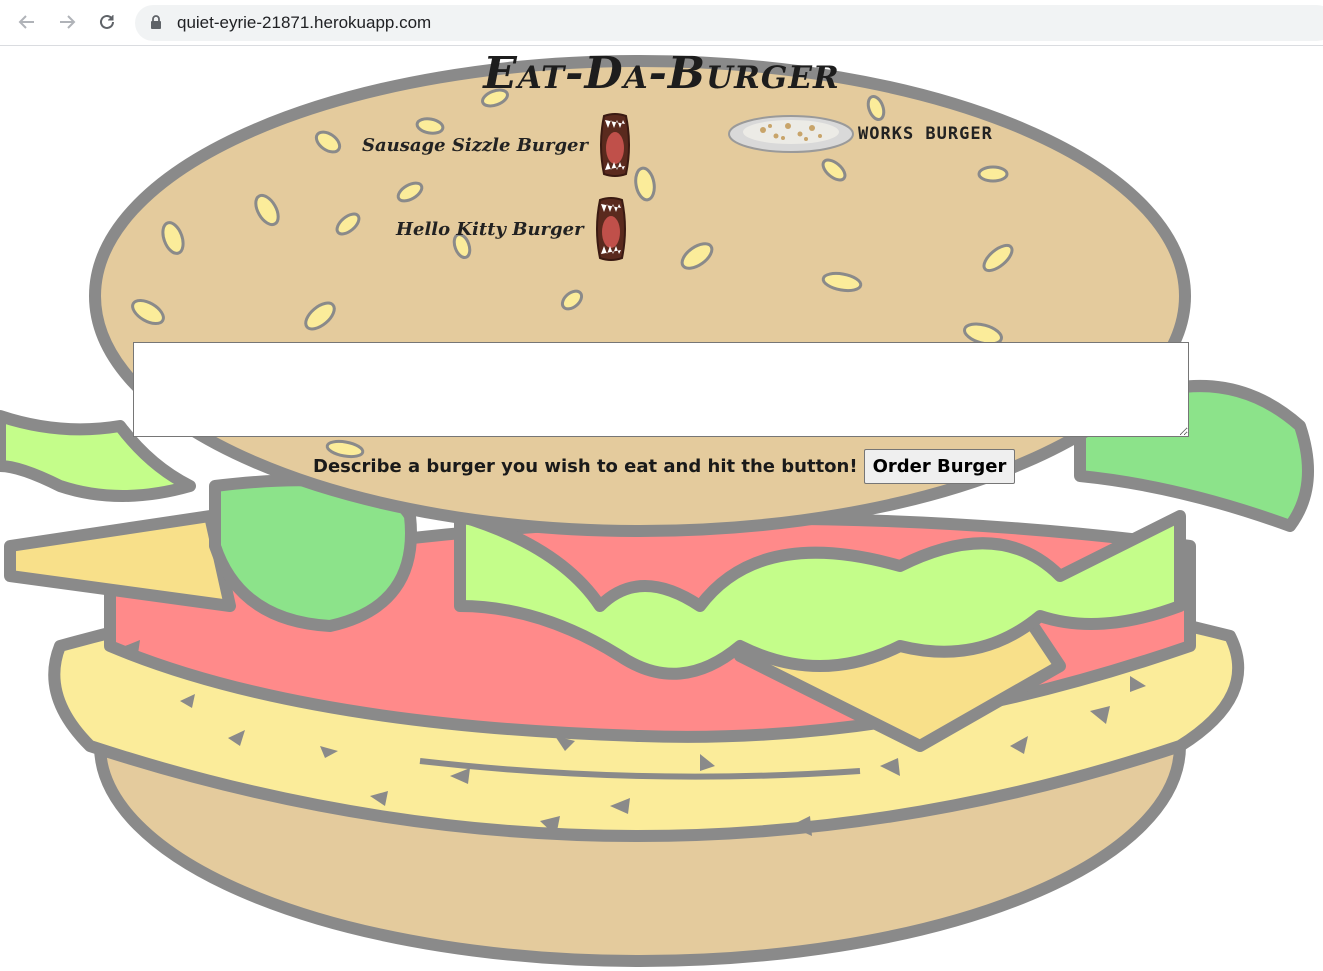 This screenshot has height=971, width=1323. I want to click on reload-icon, so click(107, 22).